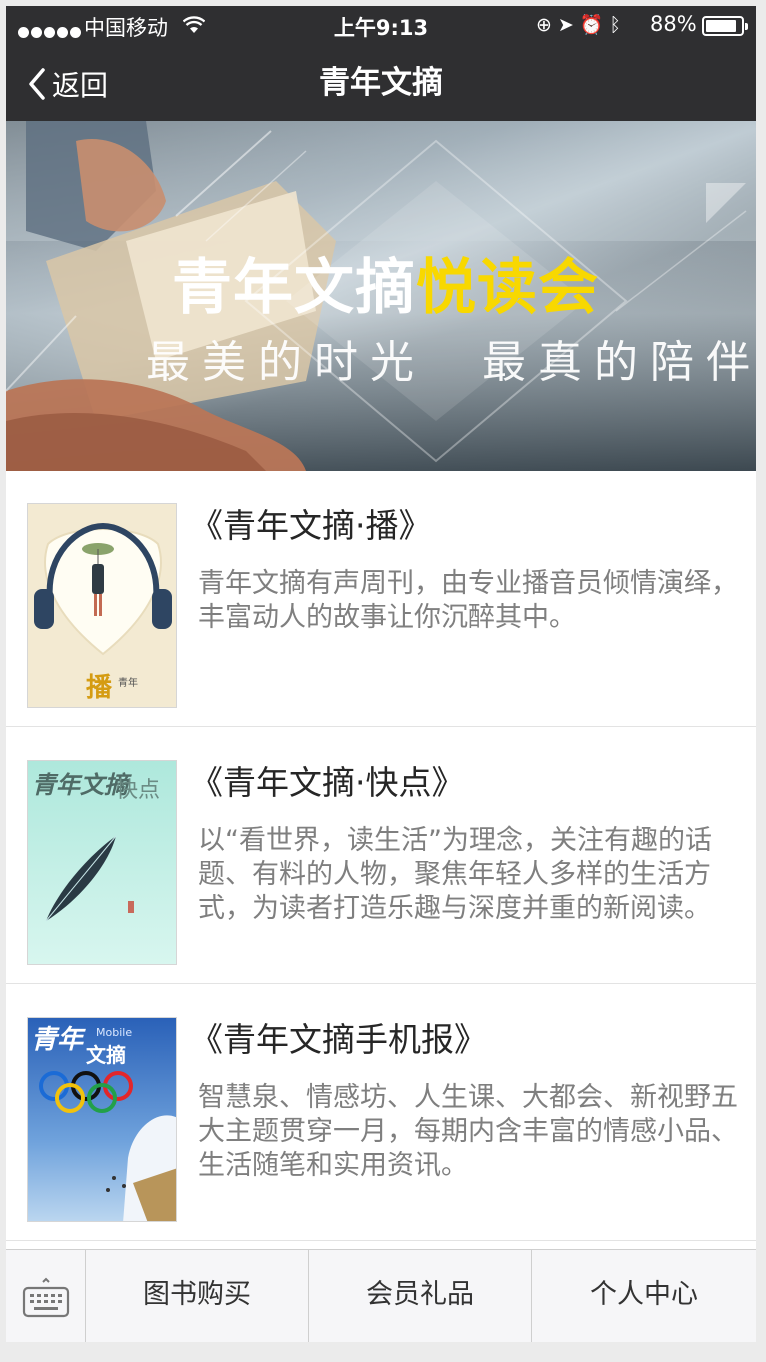  What do you see at coordinates (507, 288) in the screenshot?
I see `banner-title-highlight: 悦读会` at bounding box center [507, 288].